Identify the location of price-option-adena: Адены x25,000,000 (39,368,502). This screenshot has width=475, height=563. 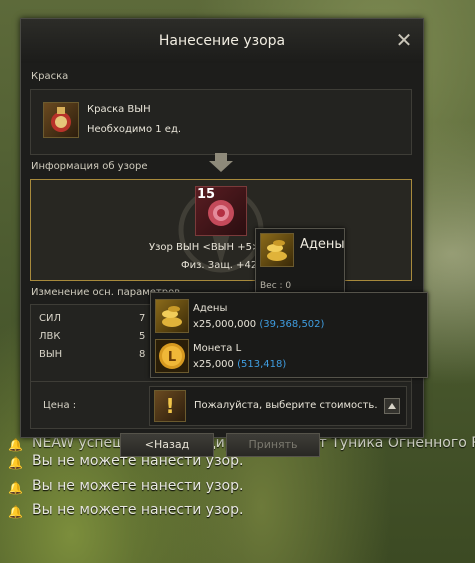
(288, 316).